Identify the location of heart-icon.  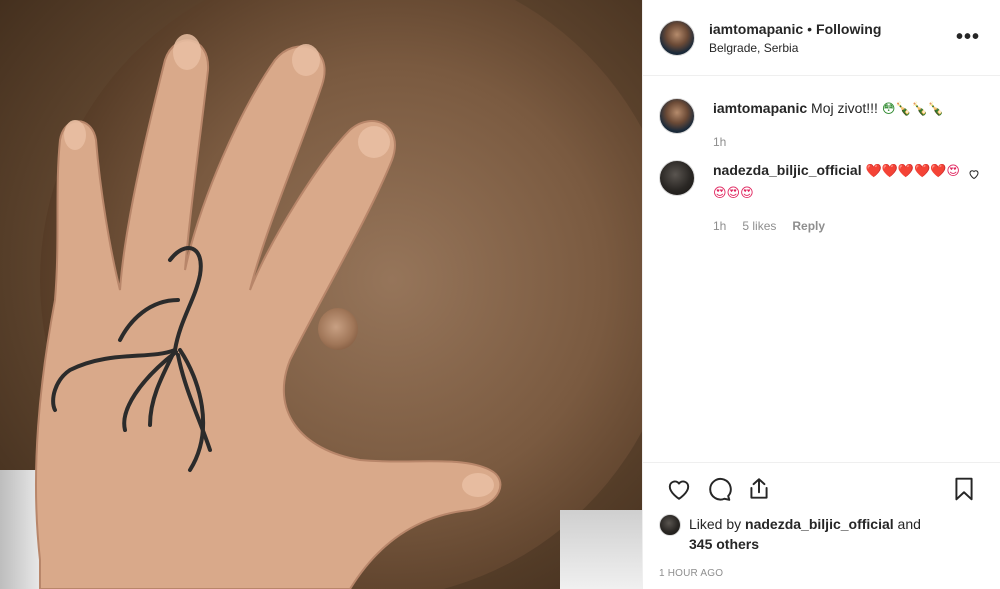
(679, 489).